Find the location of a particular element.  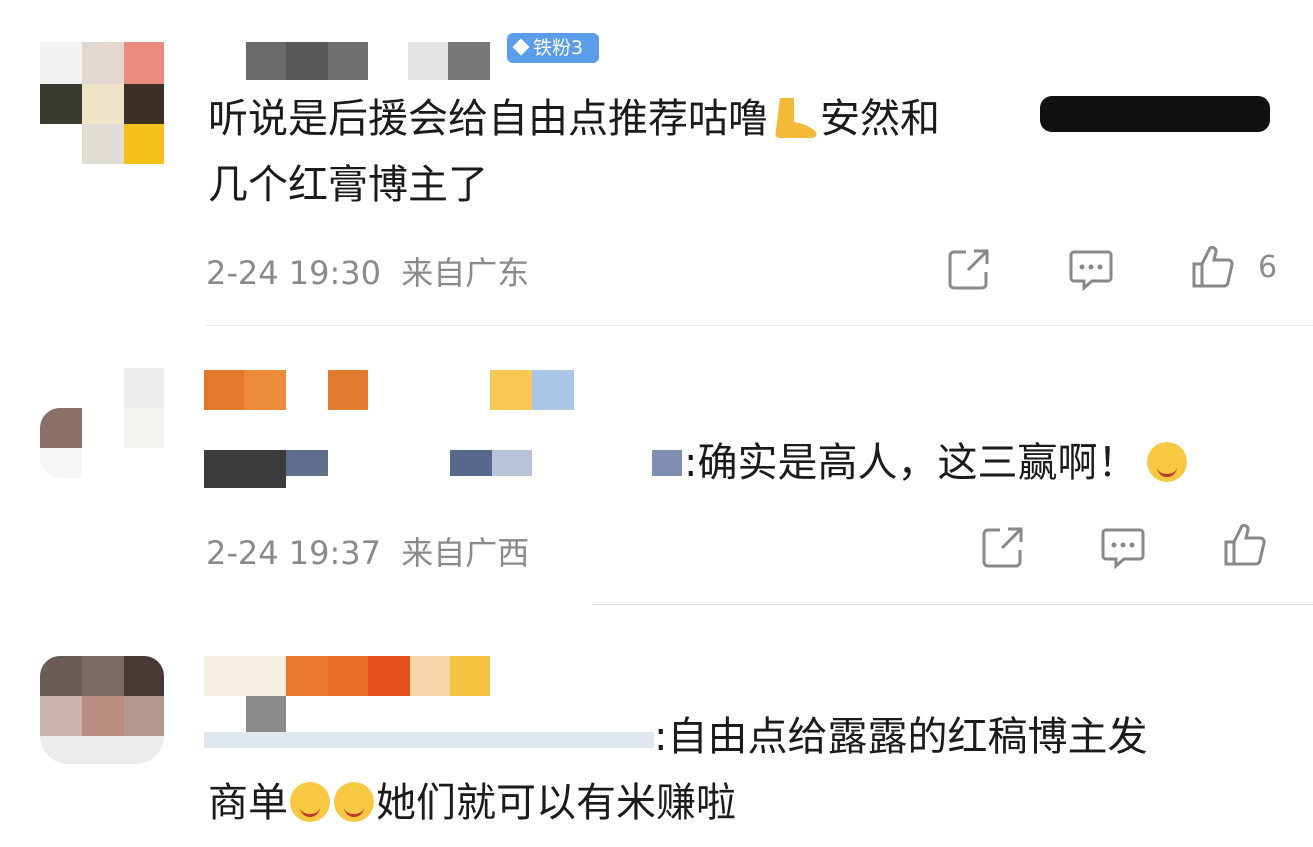

comment-meta: 2-24 19:30 来自广东 is located at coordinates (367, 271).